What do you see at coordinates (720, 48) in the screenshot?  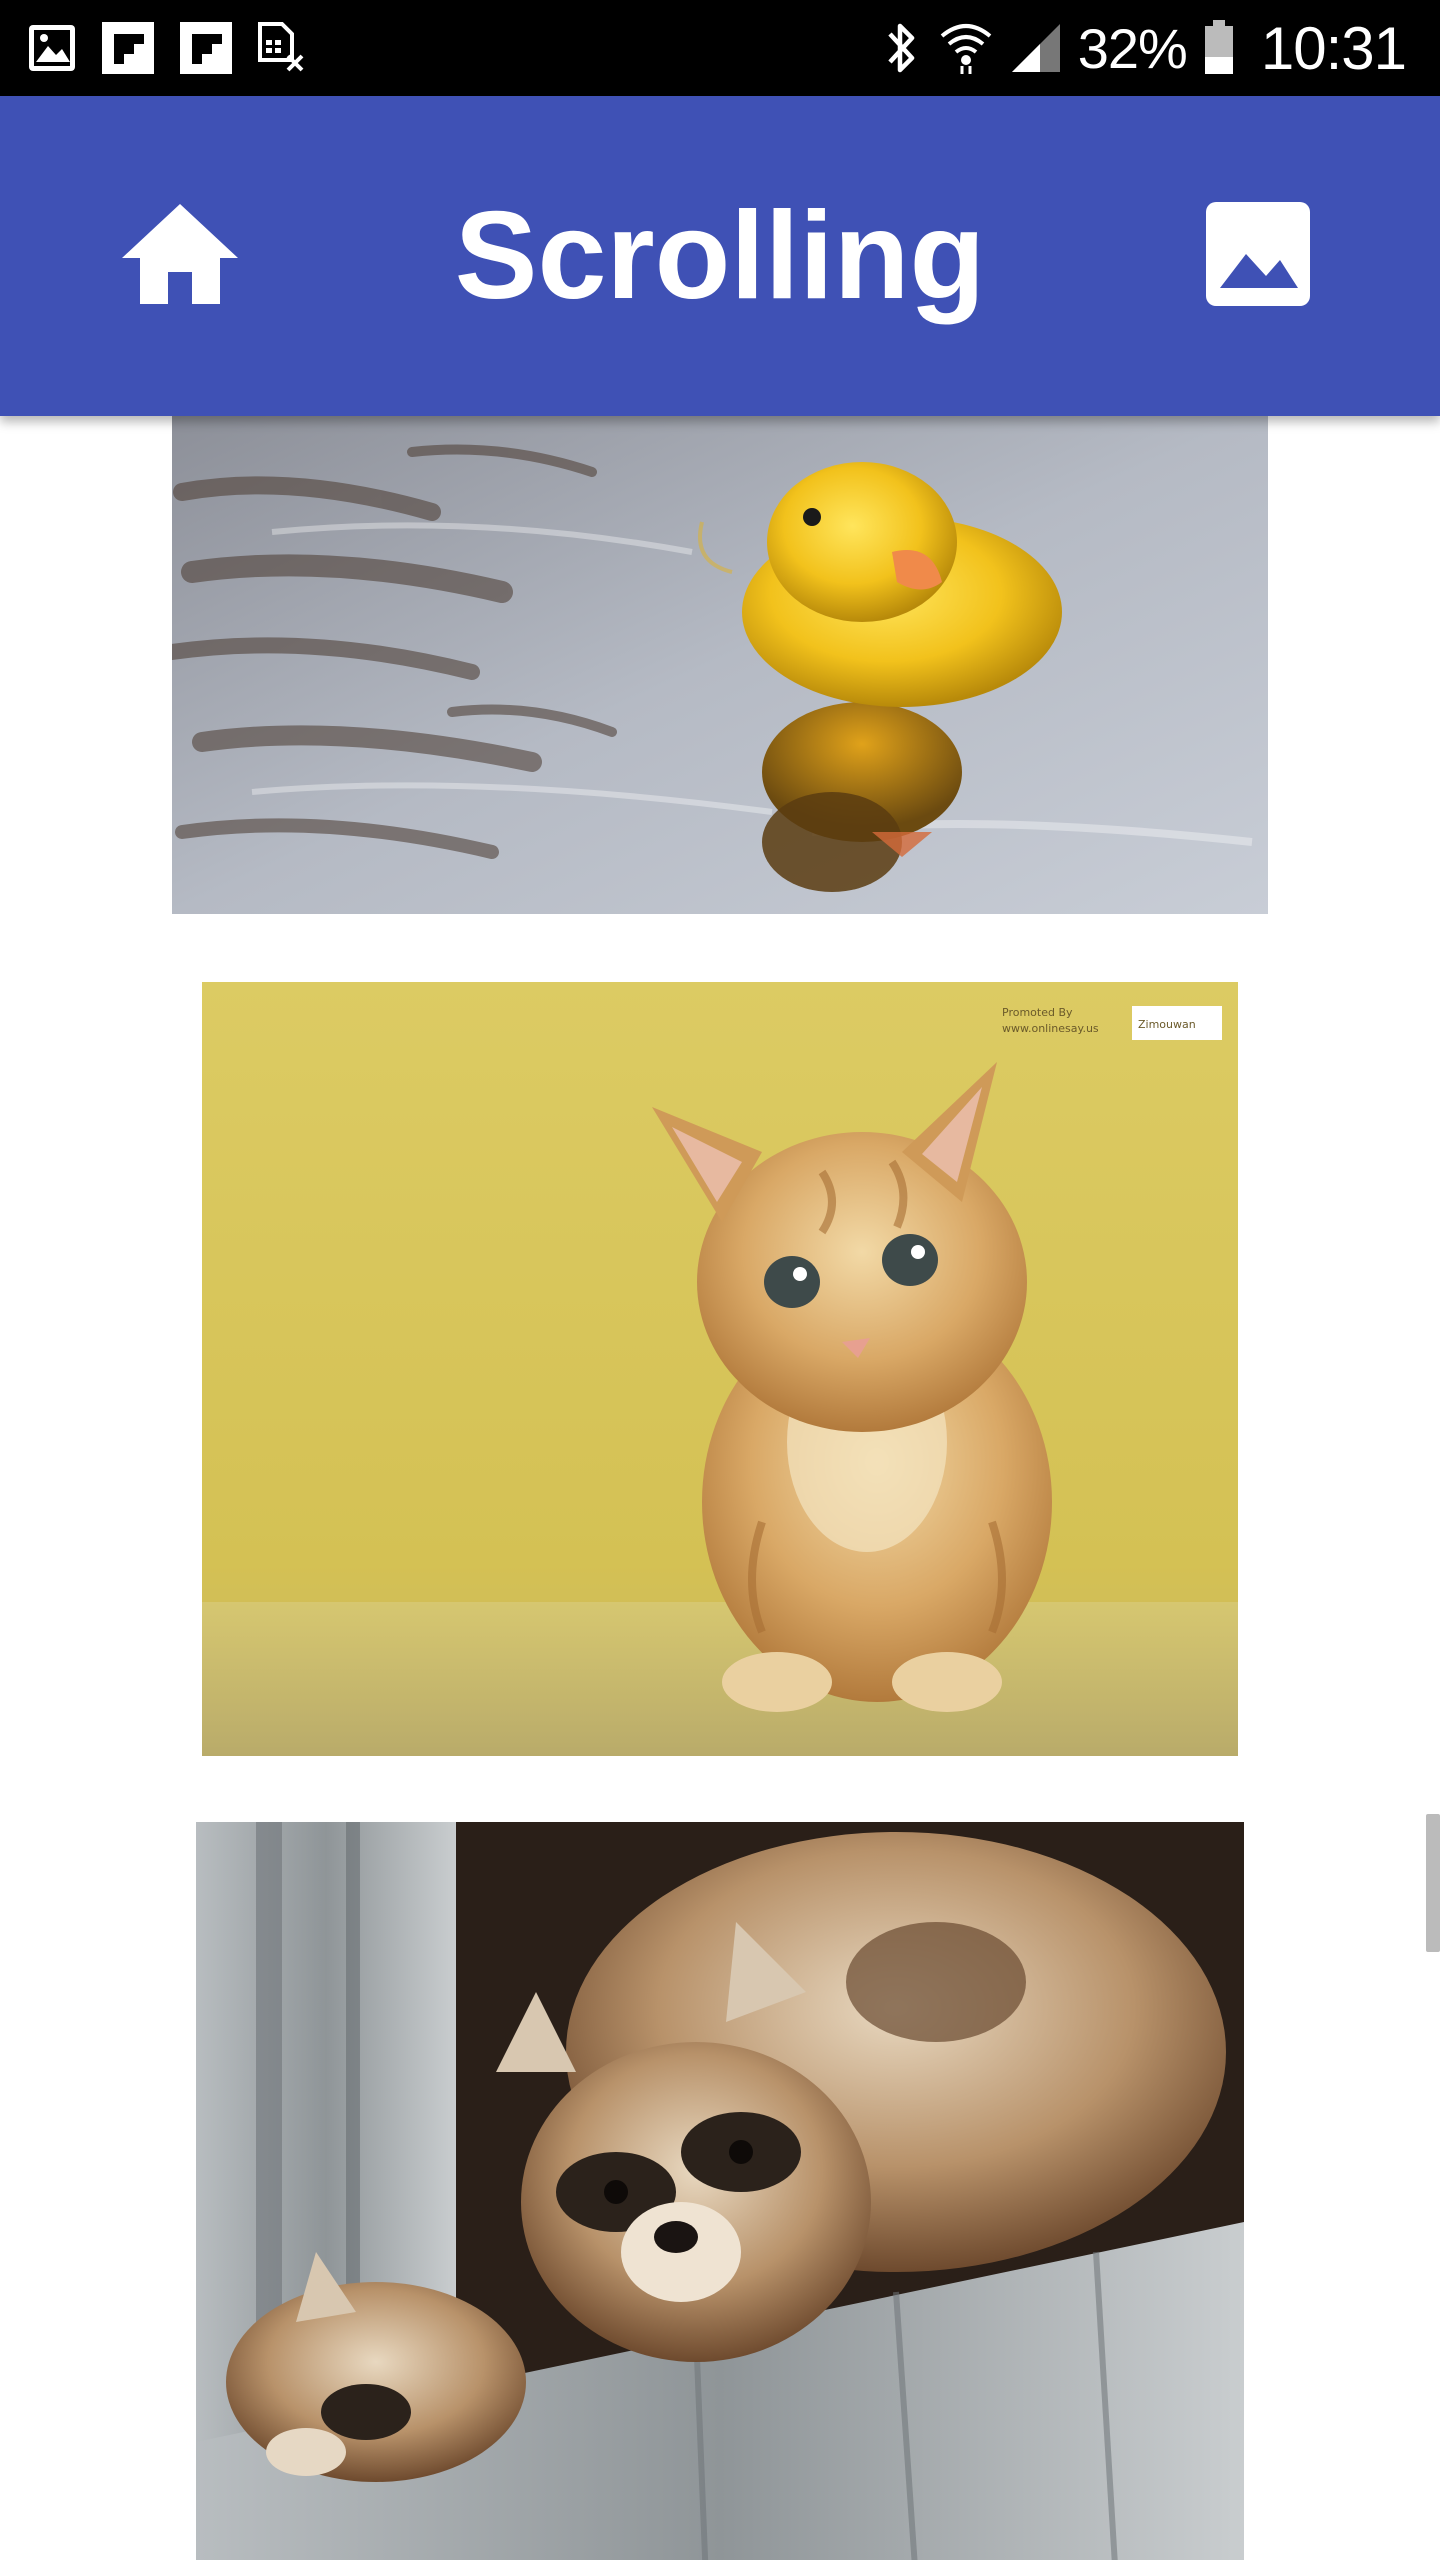 I see `status-bar: 32% 10:31` at bounding box center [720, 48].